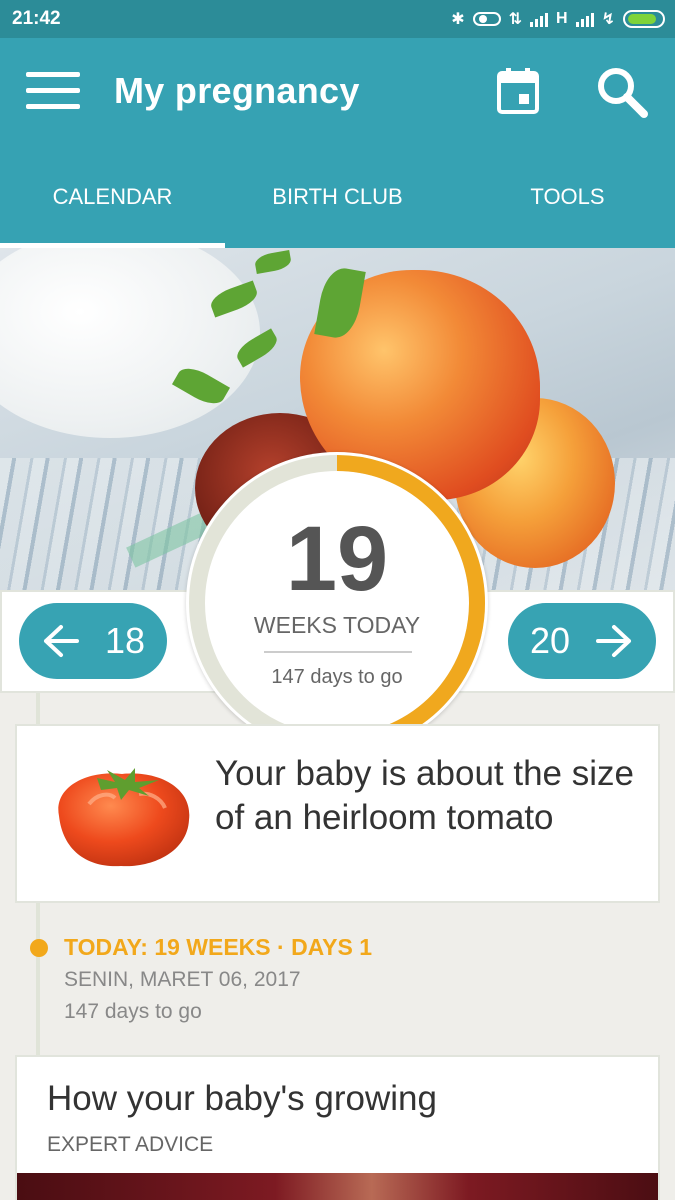  Describe the element at coordinates (61, 641) in the screenshot. I see `arrow-left-icon` at that location.